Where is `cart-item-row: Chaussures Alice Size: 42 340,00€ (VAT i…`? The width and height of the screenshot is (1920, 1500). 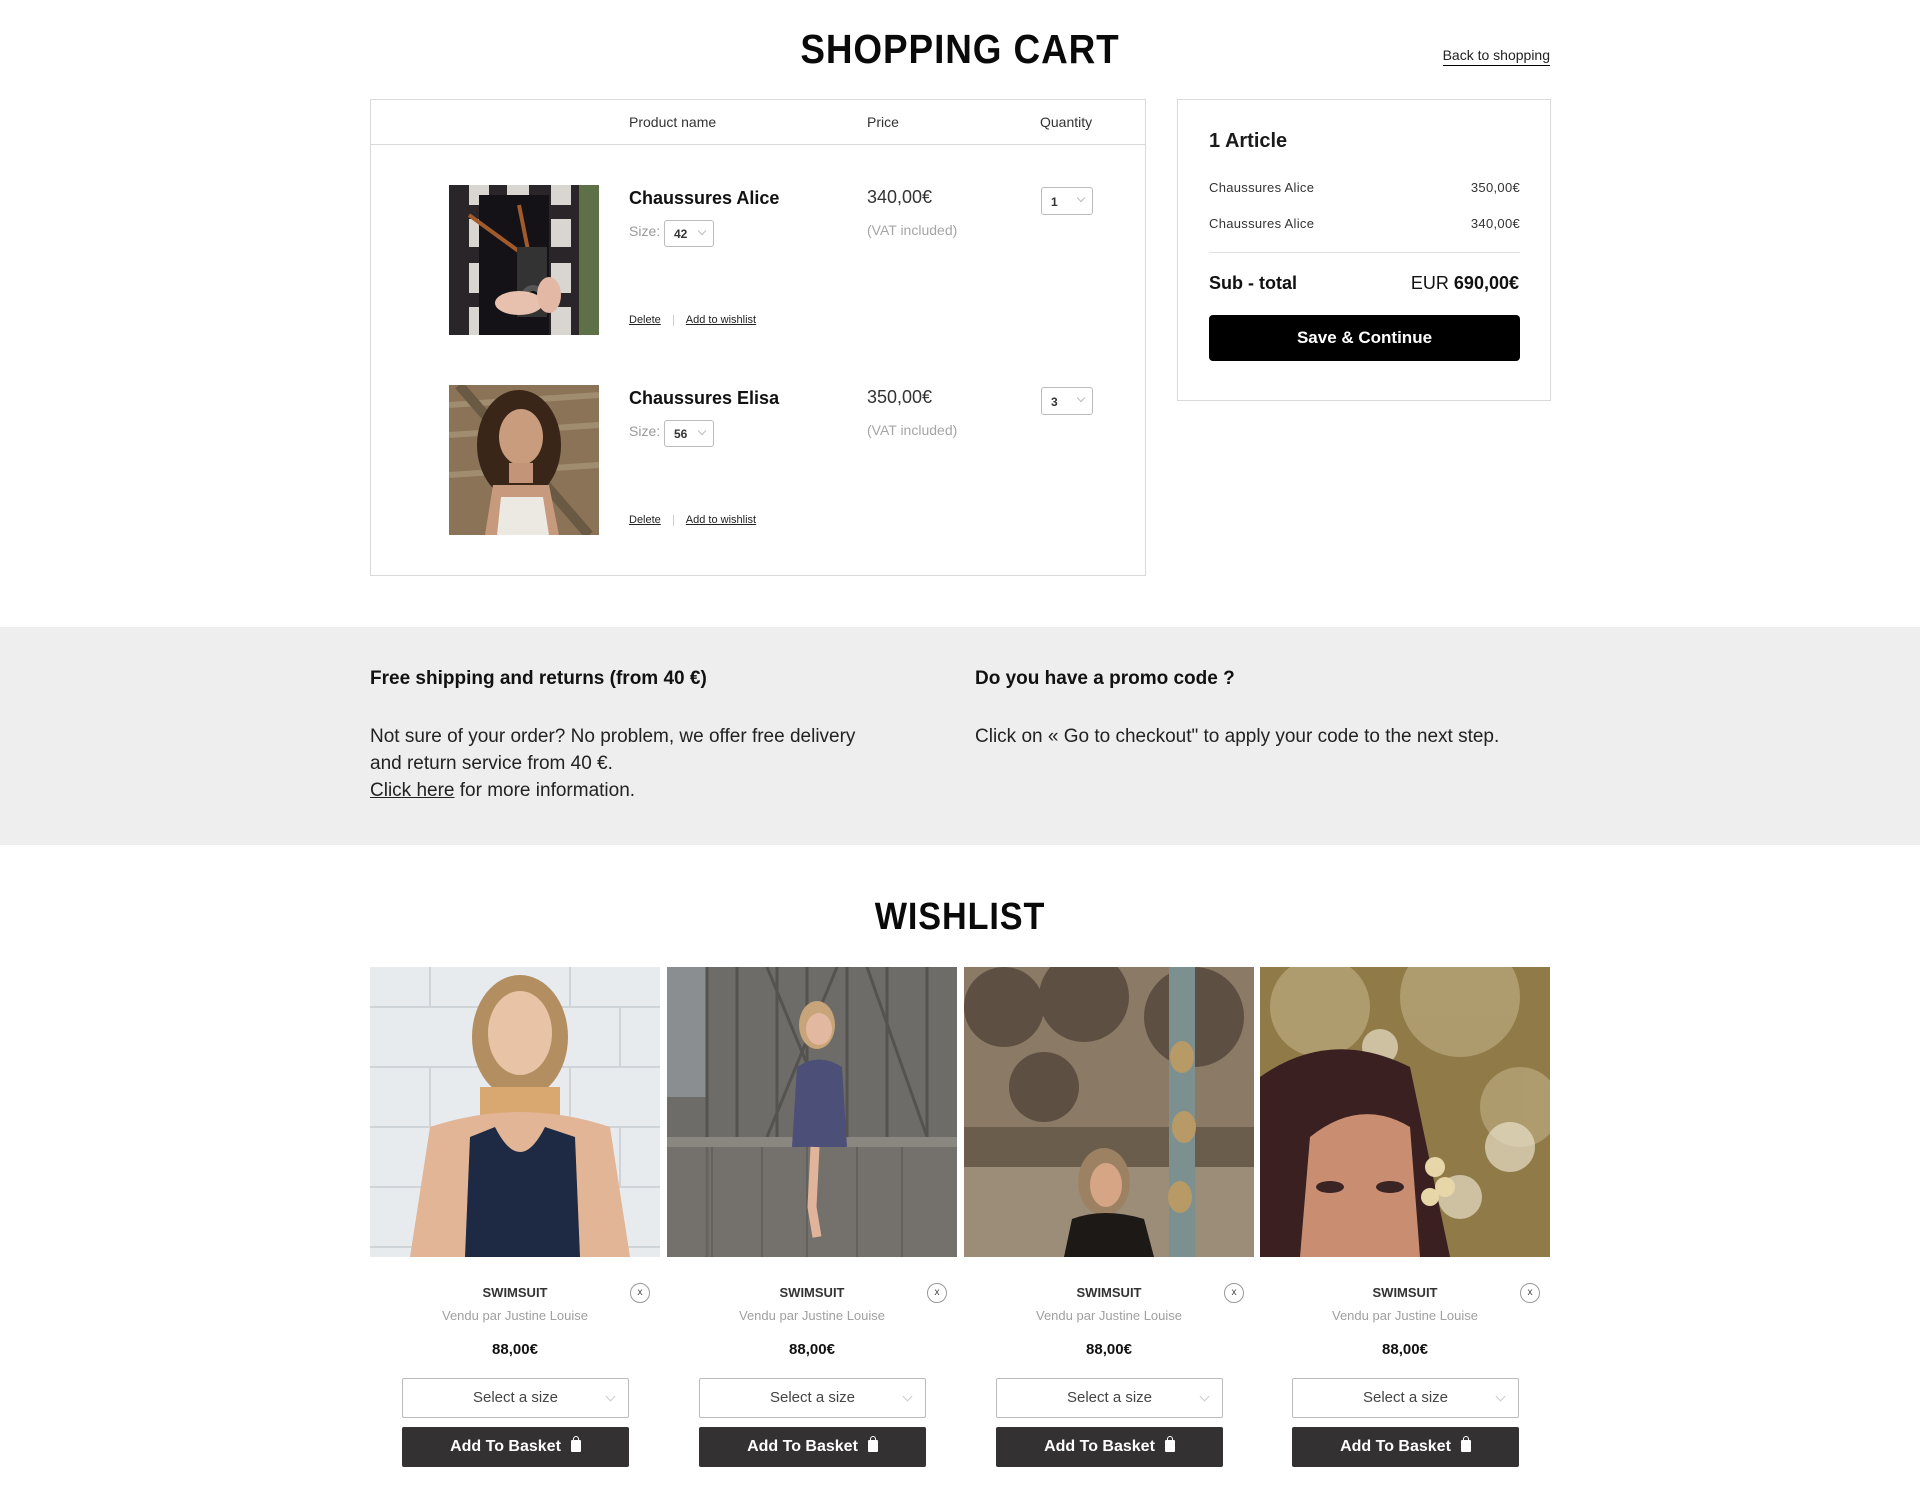
cart-item-row: Chaussures Alice Size: 42 340,00€ (VAT i… is located at coordinates (758, 261).